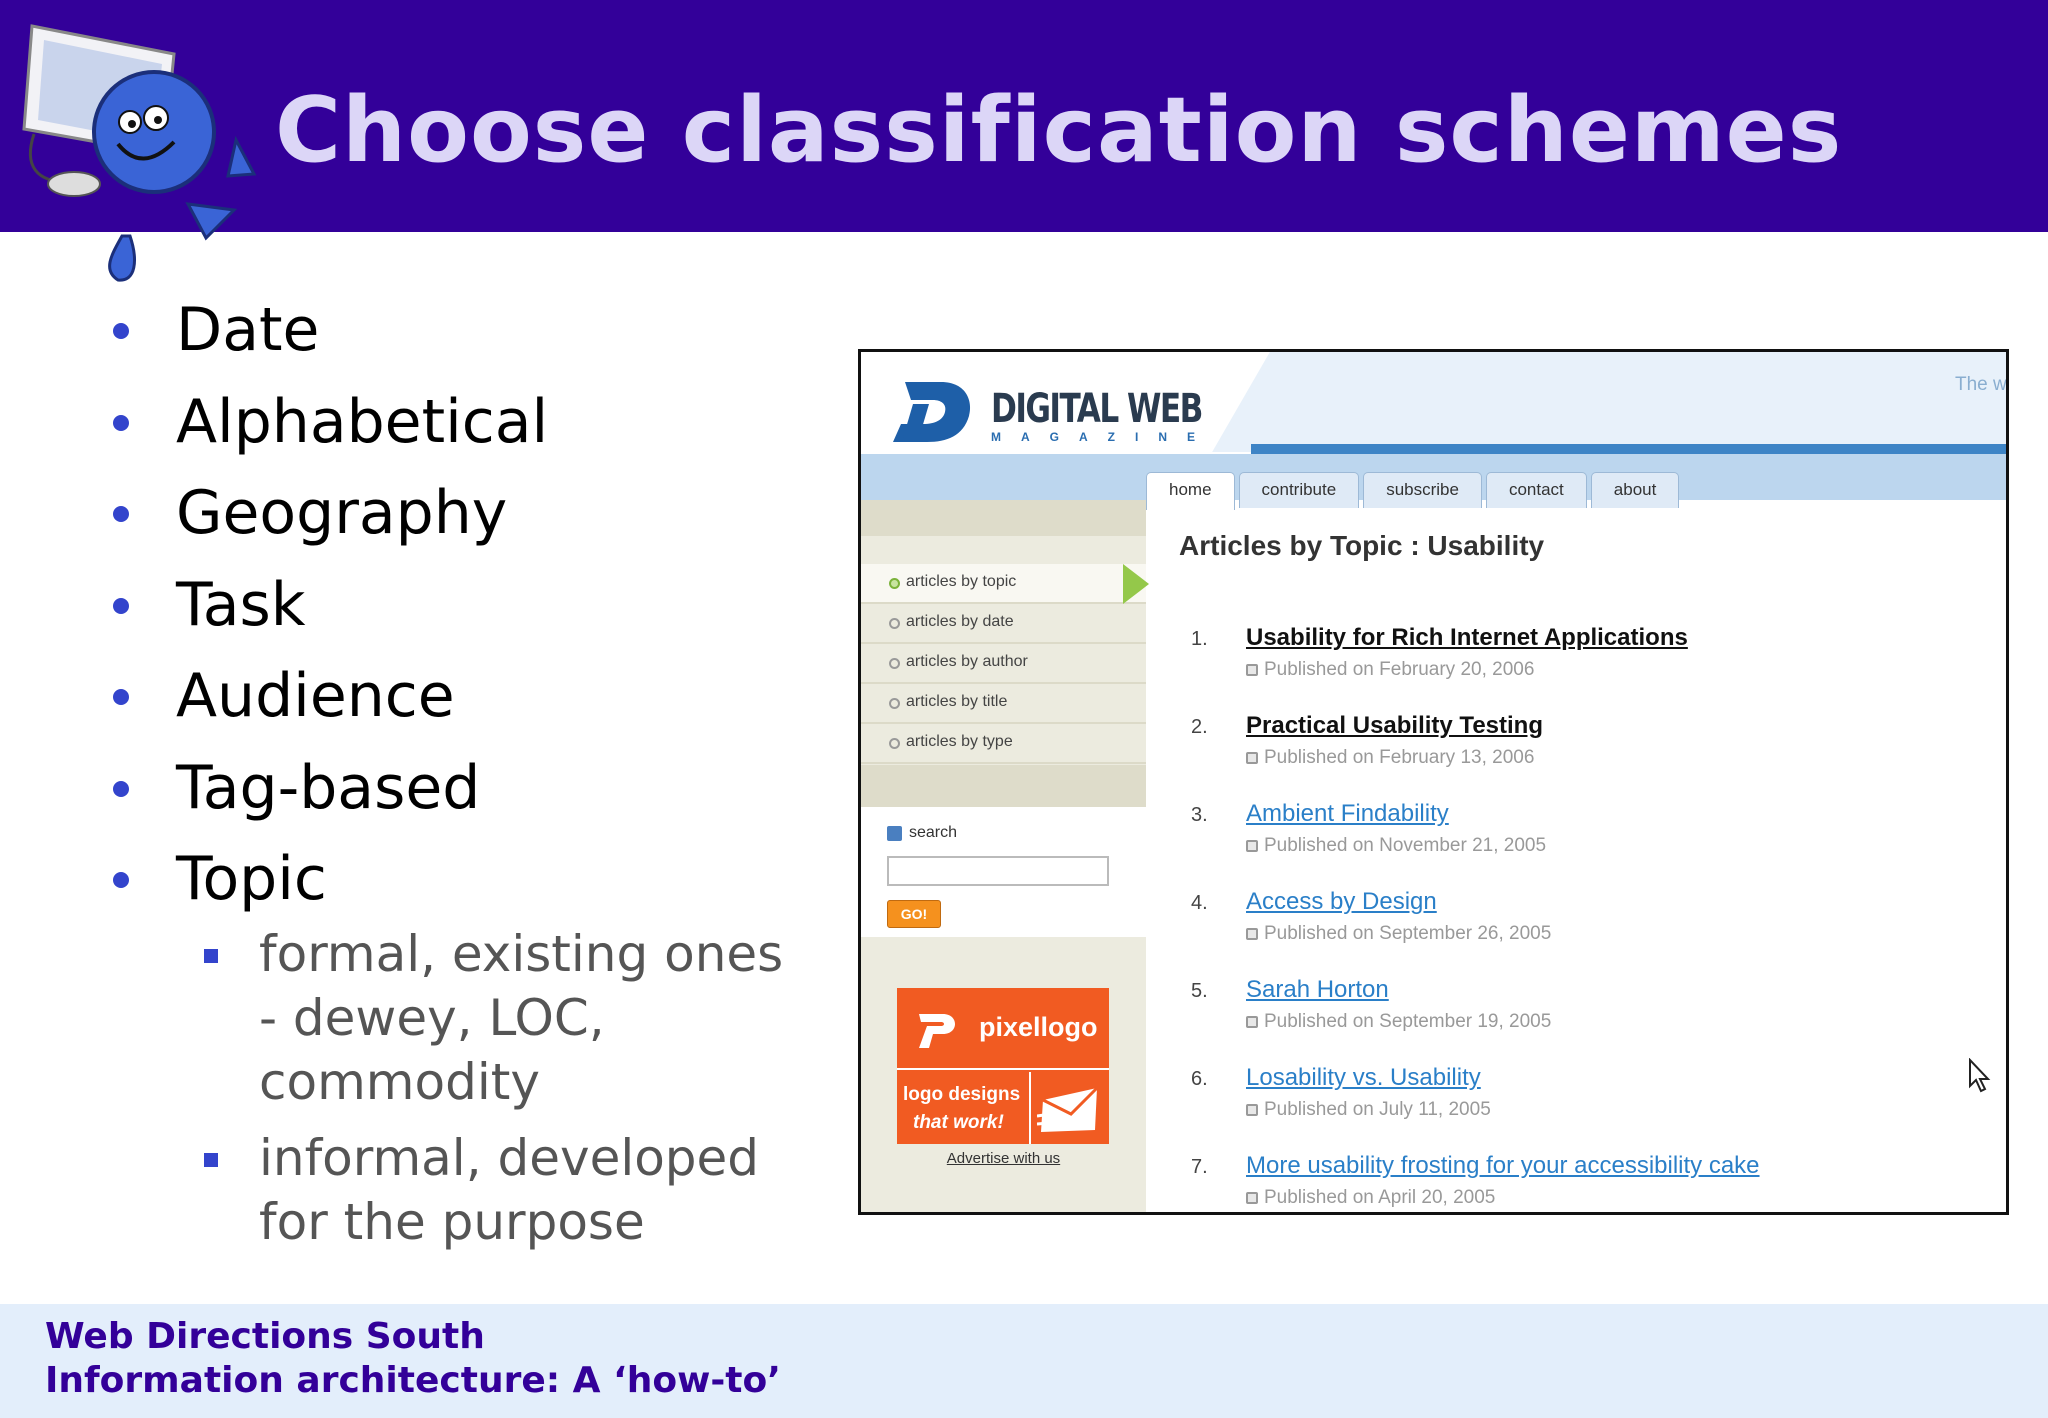 This screenshot has width=2048, height=1418. What do you see at coordinates (932, 412) in the screenshot?
I see `digital-web-logo-icon` at bounding box center [932, 412].